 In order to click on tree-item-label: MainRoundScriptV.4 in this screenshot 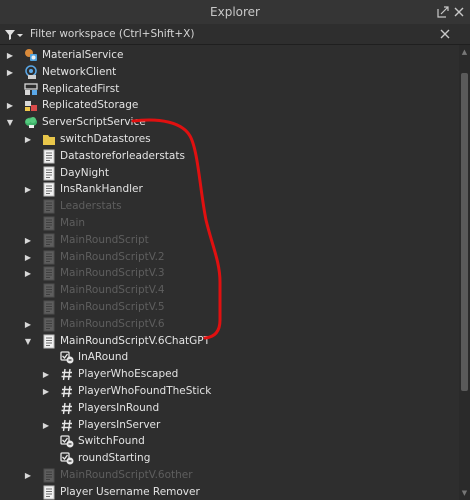, I will do `click(112, 290)`.